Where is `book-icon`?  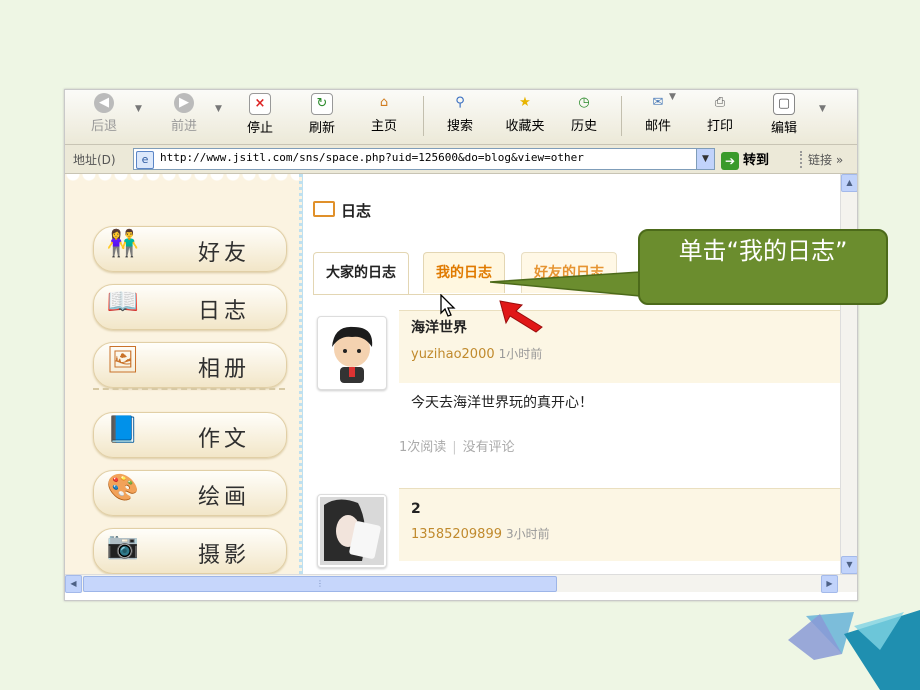
book-icon is located at coordinates (324, 209).